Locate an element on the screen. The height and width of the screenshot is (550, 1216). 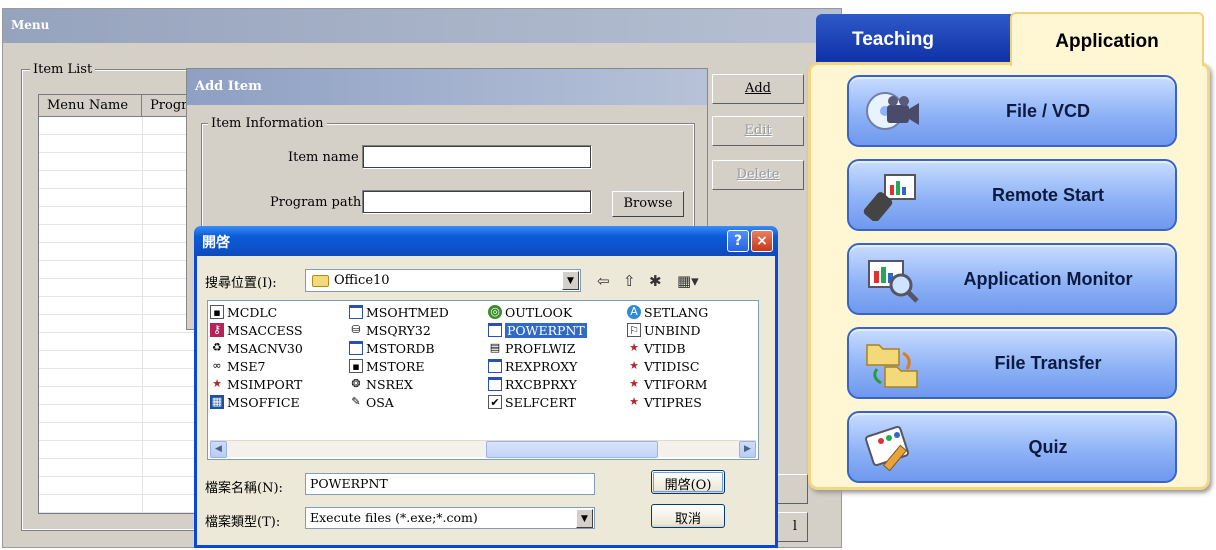
access-icon: ⚷ is located at coordinates (217, 330).